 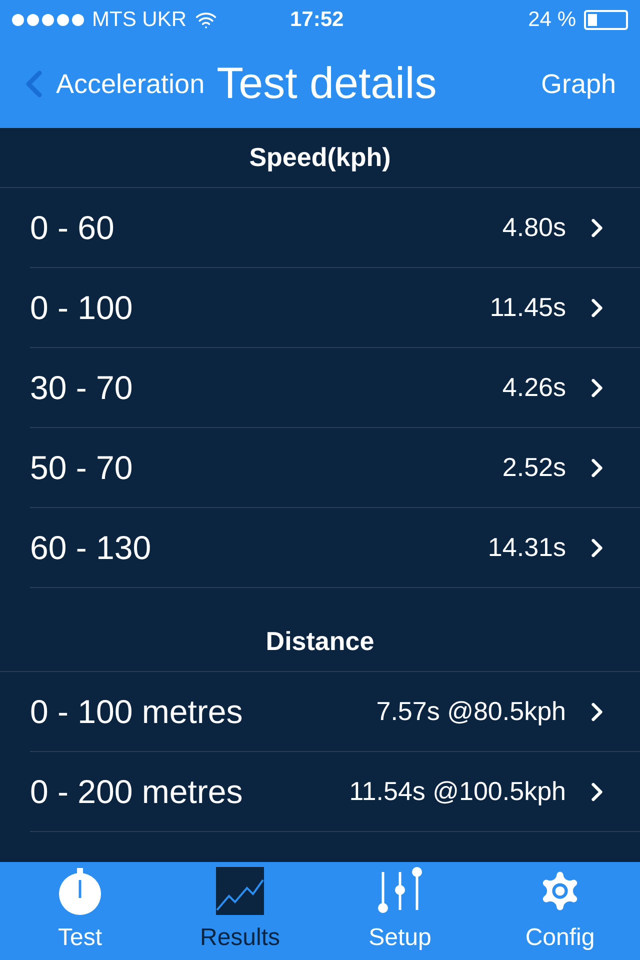 What do you see at coordinates (136, 712) in the screenshot?
I see `interval-label: 0 - 100 metres` at bounding box center [136, 712].